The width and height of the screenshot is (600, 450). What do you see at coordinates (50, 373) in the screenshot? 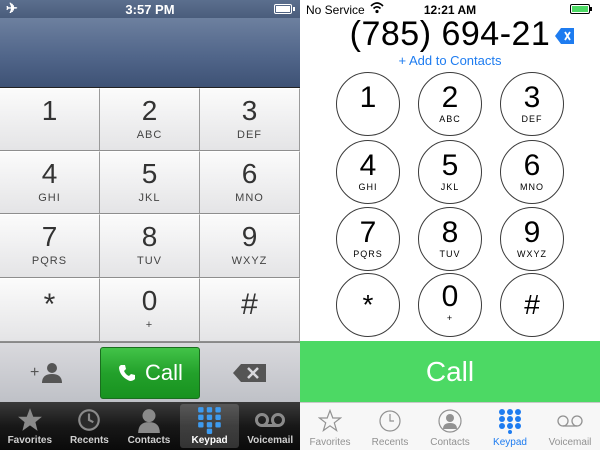
I see `add-contact-button: +` at bounding box center [50, 373].